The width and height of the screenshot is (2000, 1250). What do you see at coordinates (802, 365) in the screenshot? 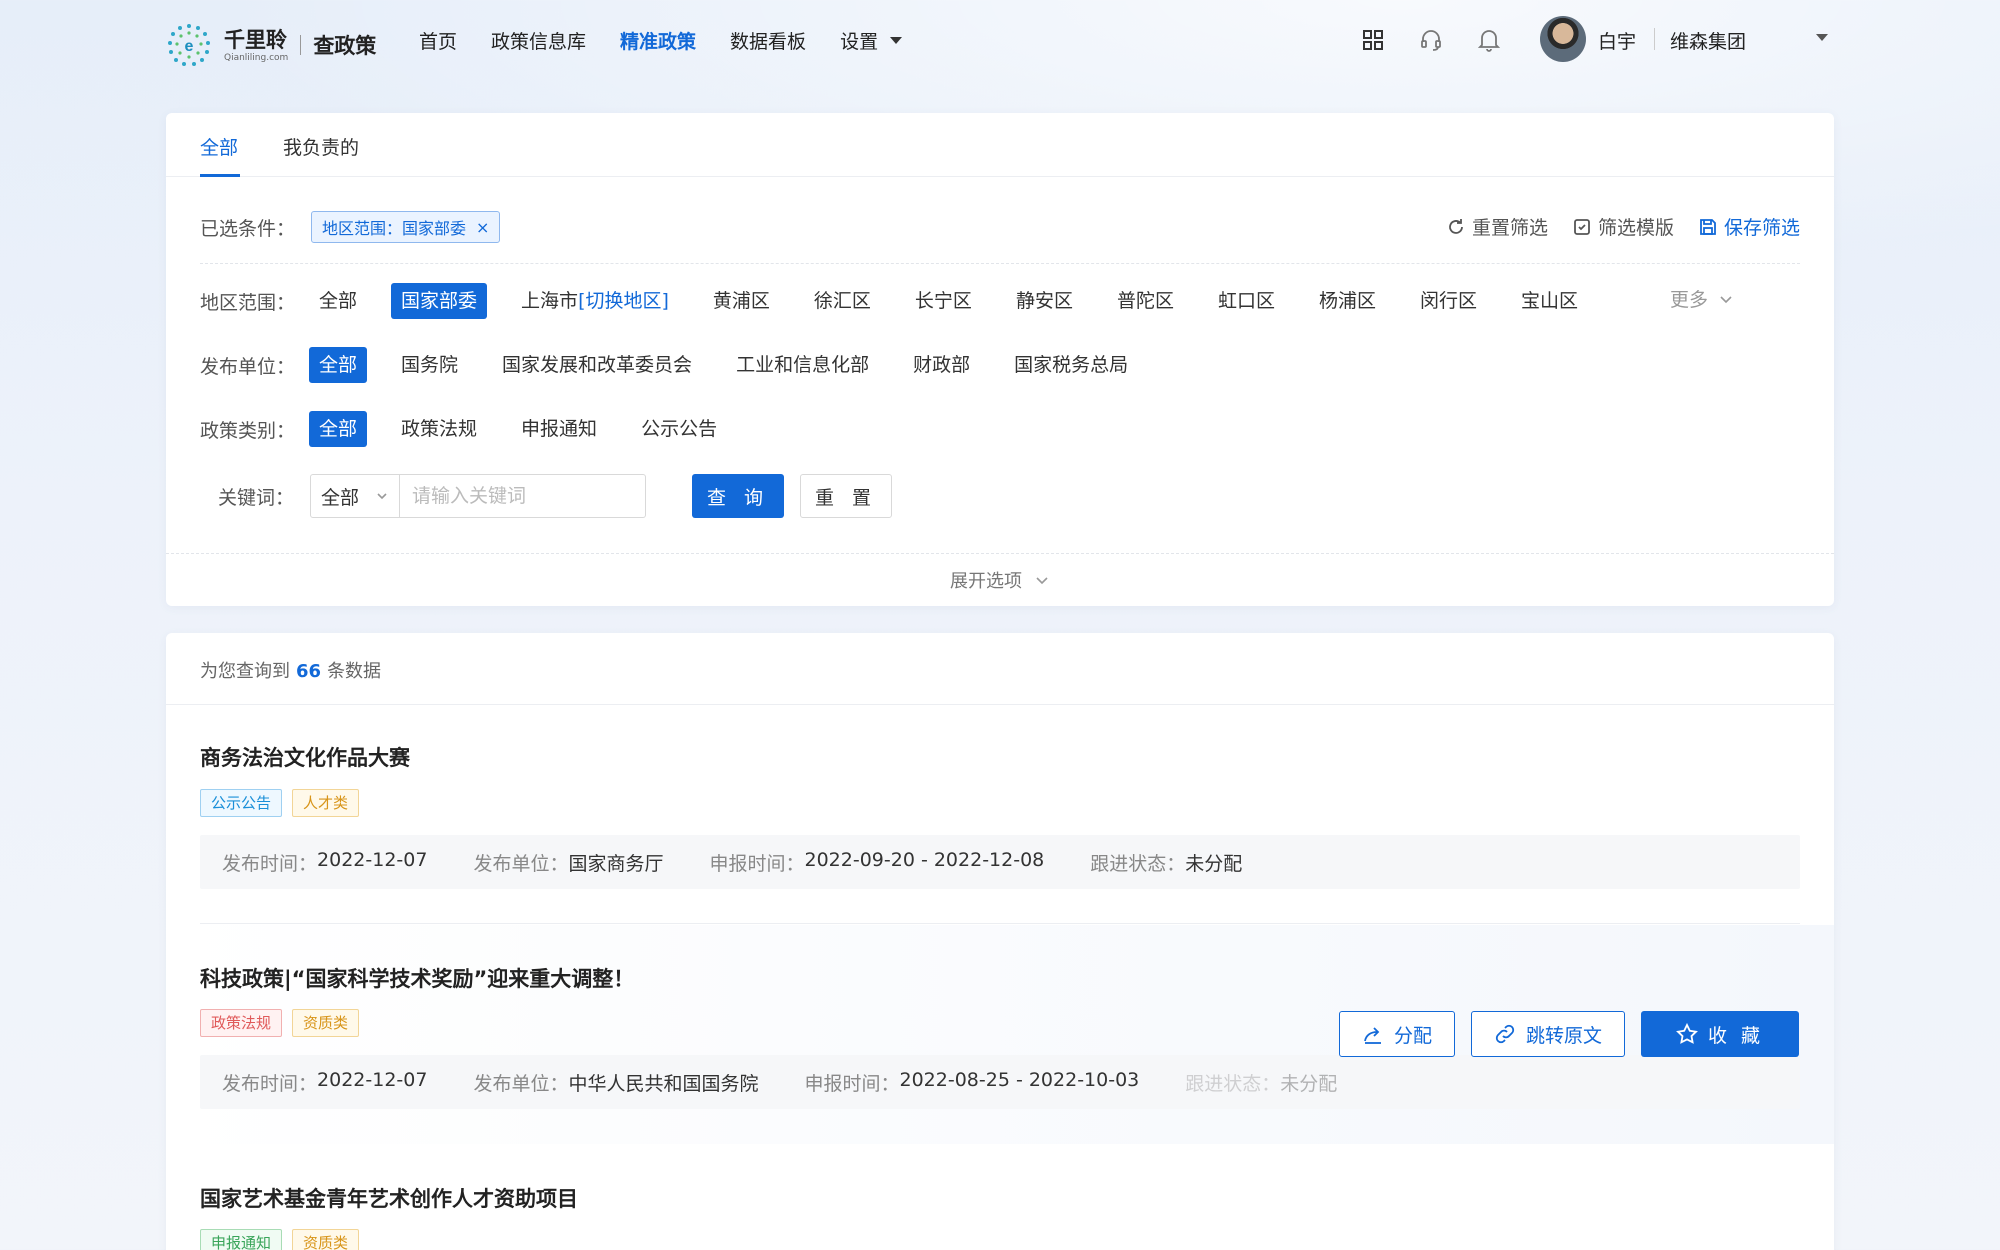
I see `publisher-option-miit: 工业和信息化部` at bounding box center [802, 365].